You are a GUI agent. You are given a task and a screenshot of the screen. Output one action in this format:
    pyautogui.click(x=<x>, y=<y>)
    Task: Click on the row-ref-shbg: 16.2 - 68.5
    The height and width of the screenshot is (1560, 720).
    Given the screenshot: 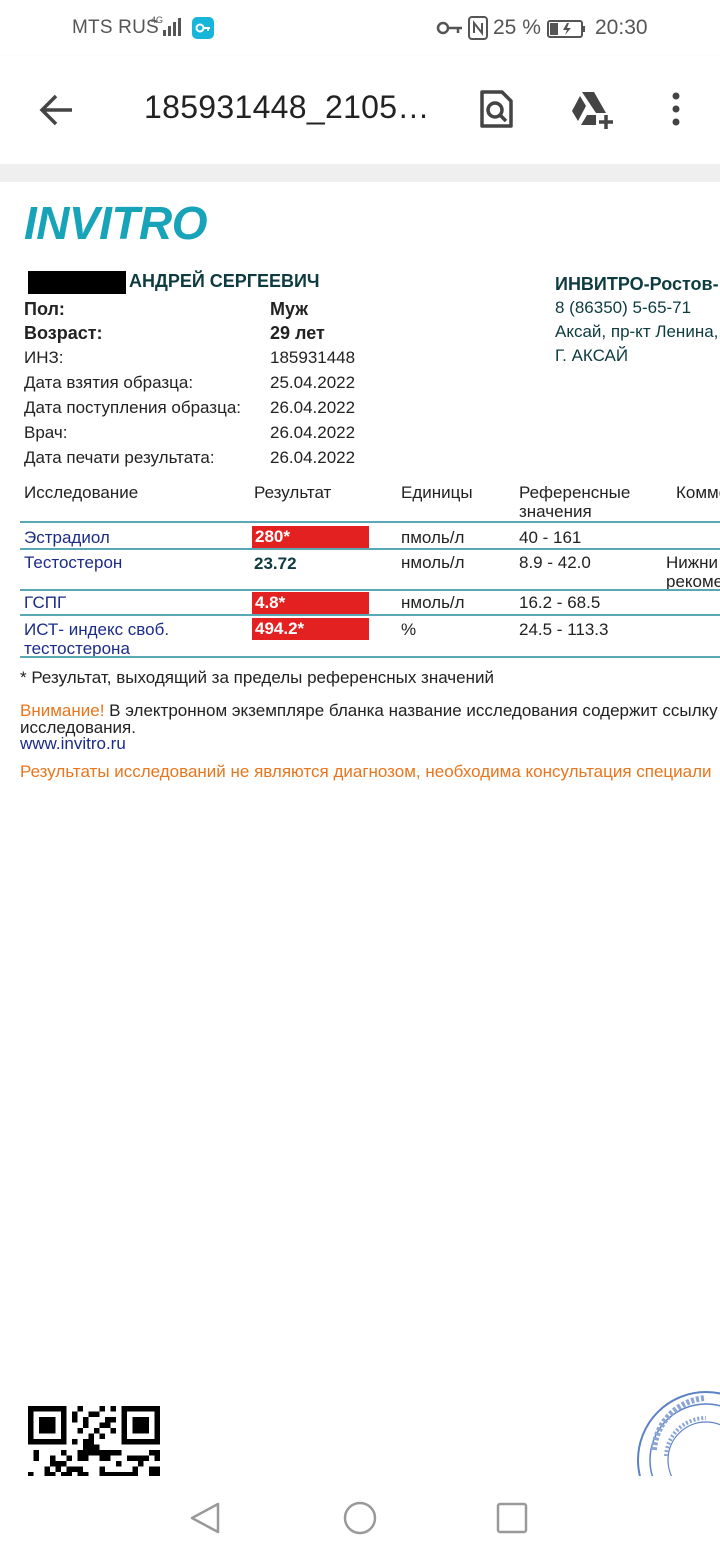 What is the action you would take?
    pyautogui.click(x=560, y=602)
    